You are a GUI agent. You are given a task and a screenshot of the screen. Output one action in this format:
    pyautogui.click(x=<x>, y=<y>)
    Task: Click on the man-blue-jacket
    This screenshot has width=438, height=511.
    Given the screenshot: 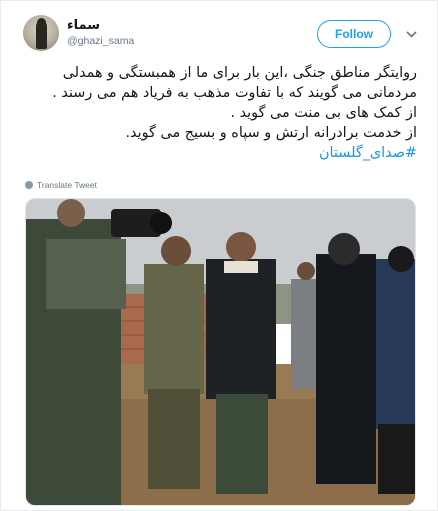 What is the action you would take?
    pyautogui.click(x=395, y=344)
    